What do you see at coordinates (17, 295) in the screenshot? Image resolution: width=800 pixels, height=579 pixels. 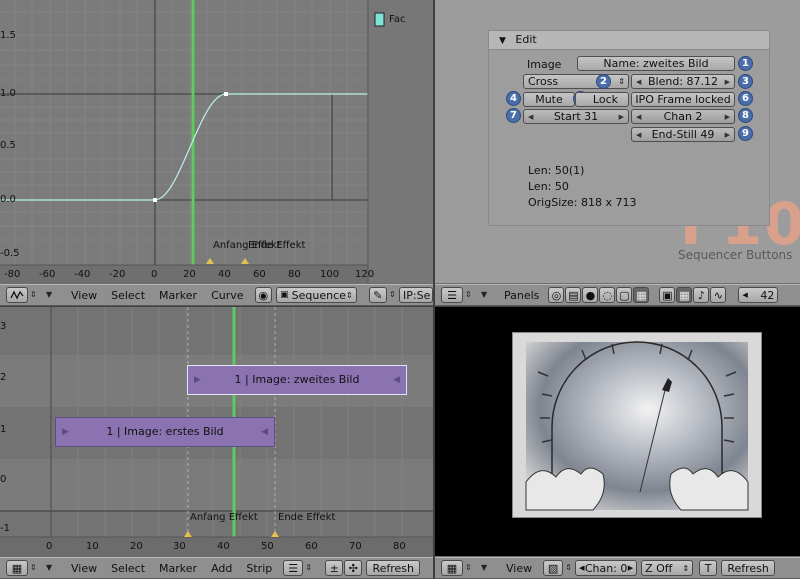 I see `editor-type-ipo-icon` at bounding box center [17, 295].